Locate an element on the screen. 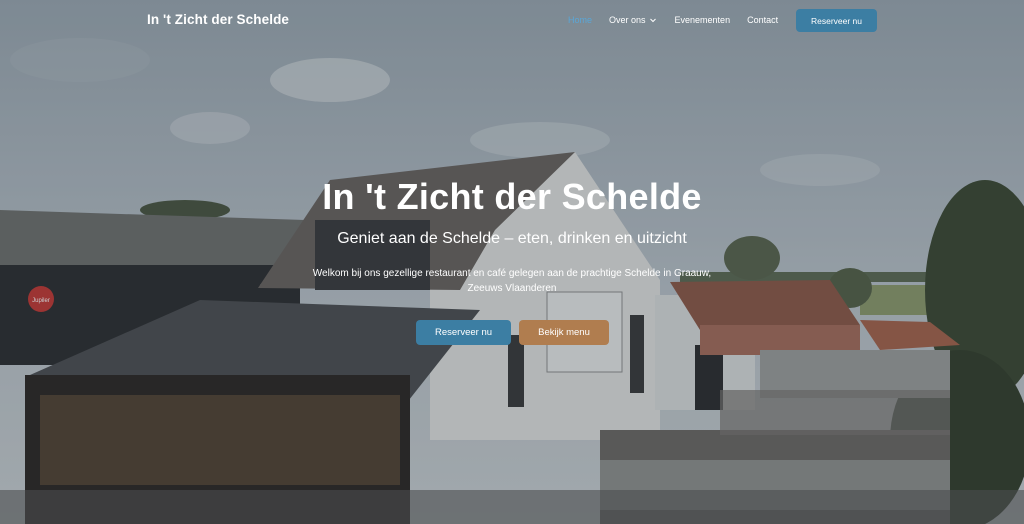 The height and width of the screenshot is (524, 1024). hero-title: In 't Zicht der Schelde is located at coordinates (512, 196).